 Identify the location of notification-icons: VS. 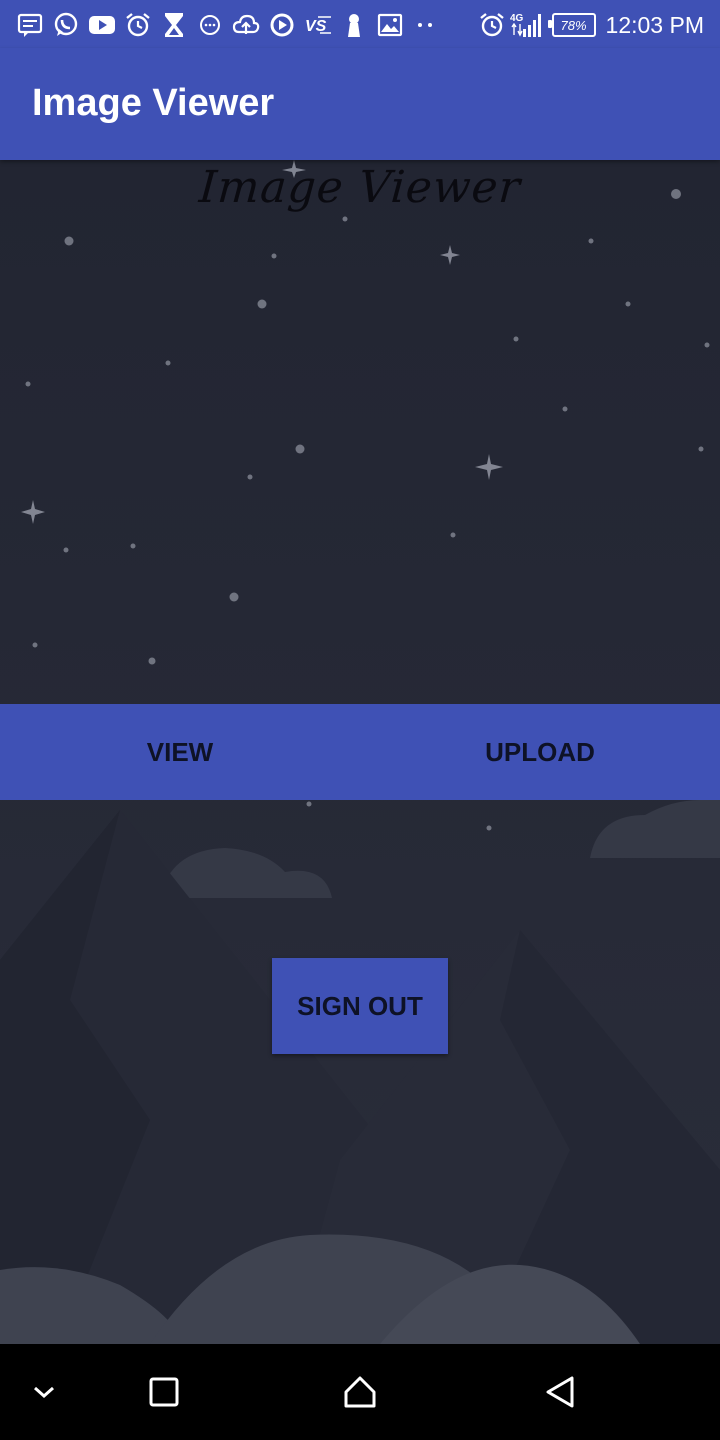
(229, 25).